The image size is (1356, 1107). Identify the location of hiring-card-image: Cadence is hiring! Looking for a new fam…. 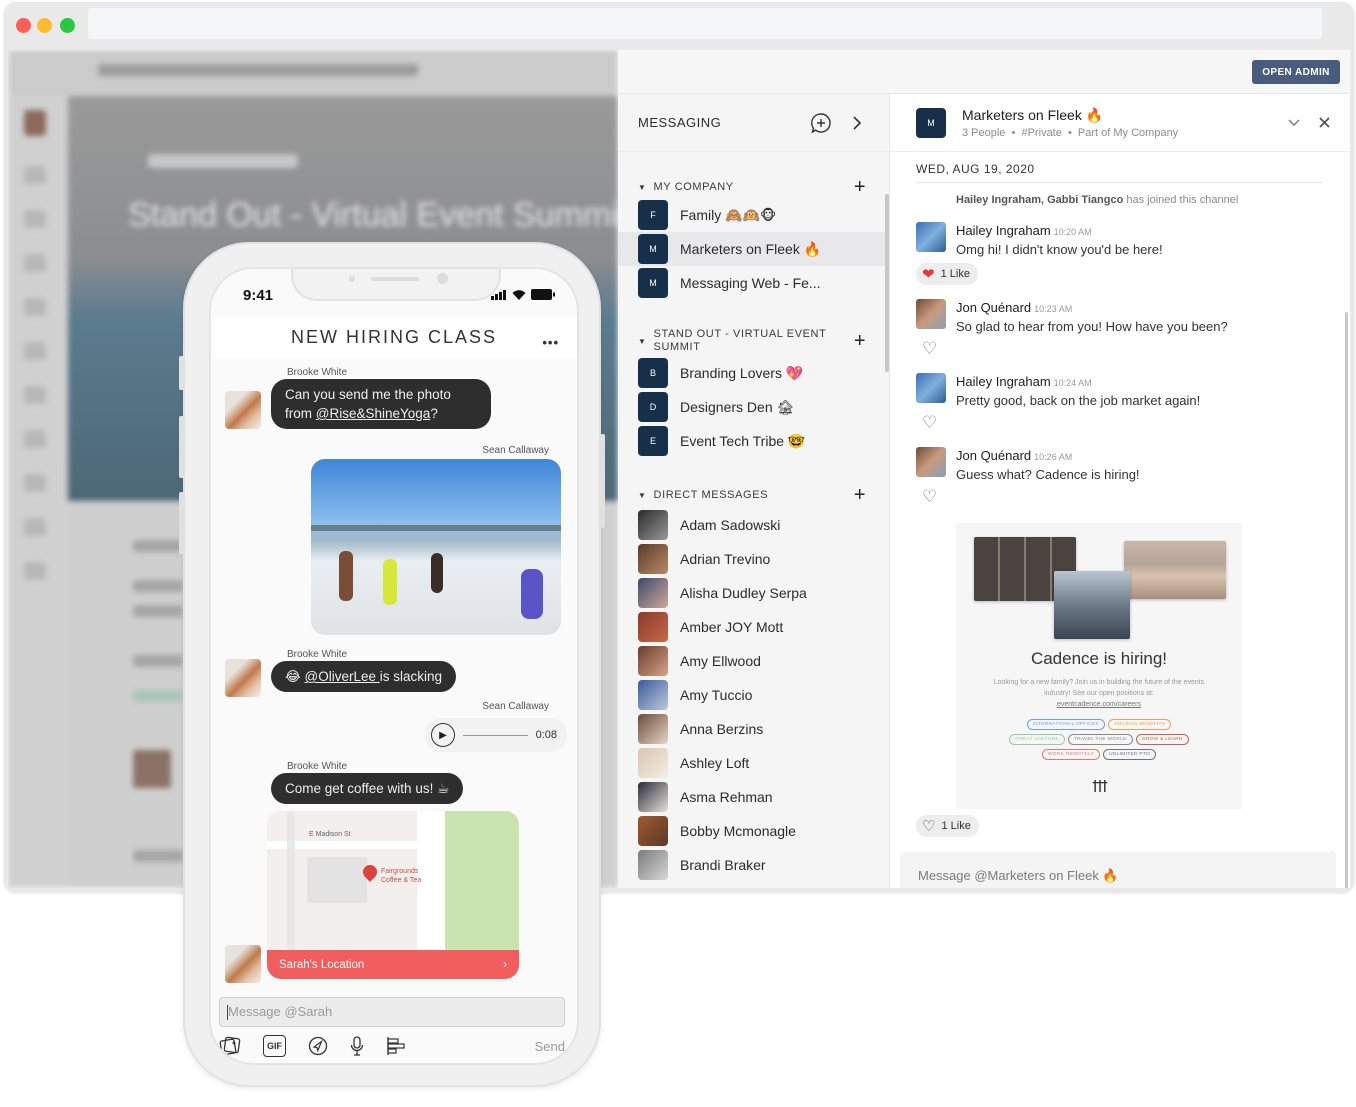
(1099, 666).